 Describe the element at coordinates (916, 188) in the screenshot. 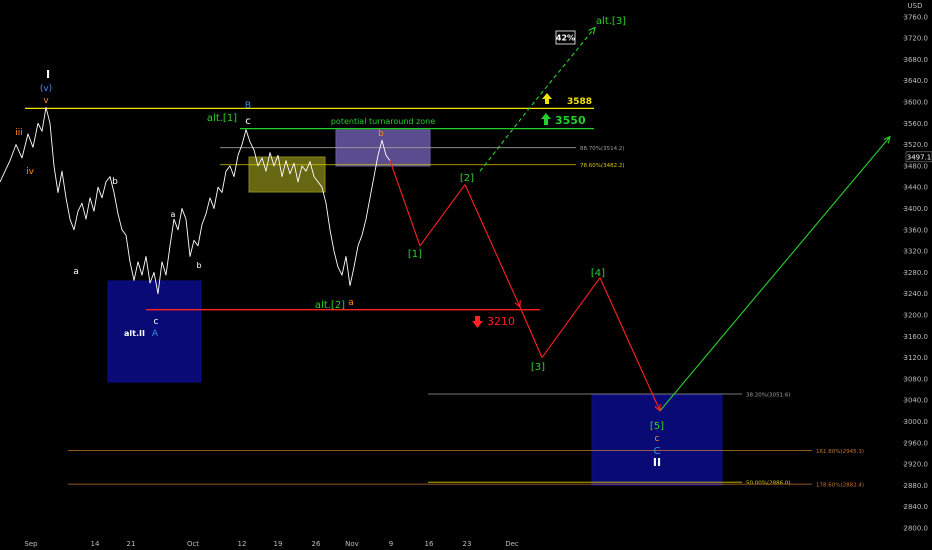

I see `y-tick-label: 3440.0` at that location.